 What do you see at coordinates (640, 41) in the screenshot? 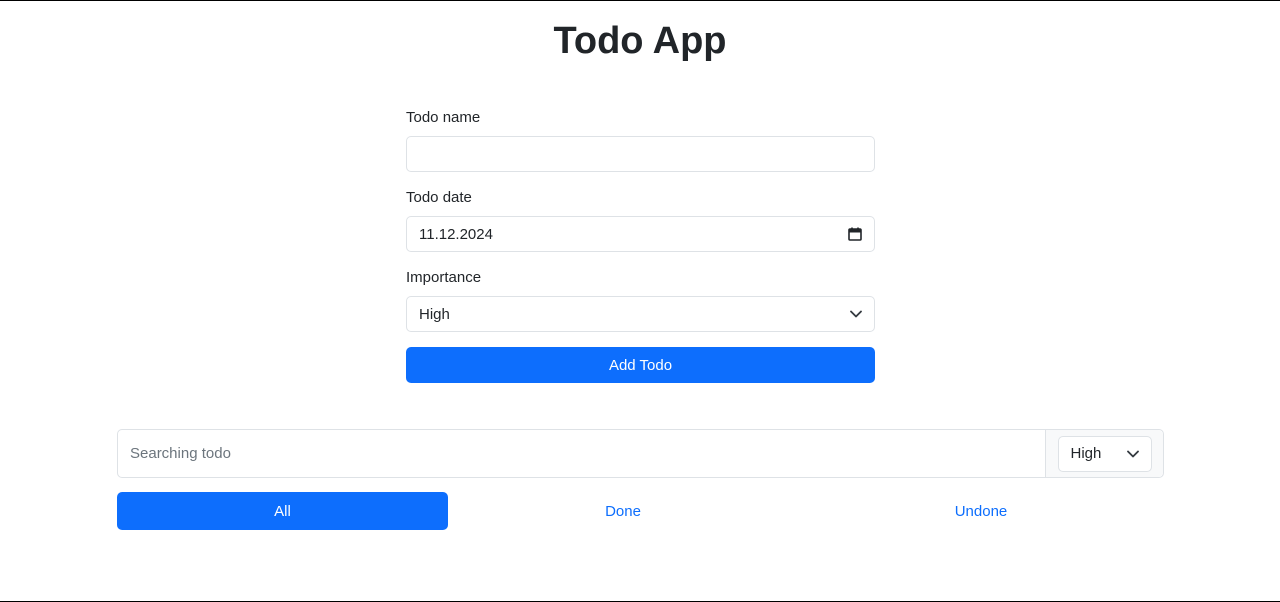
I see `page-title: Todo App` at bounding box center [640, 41].